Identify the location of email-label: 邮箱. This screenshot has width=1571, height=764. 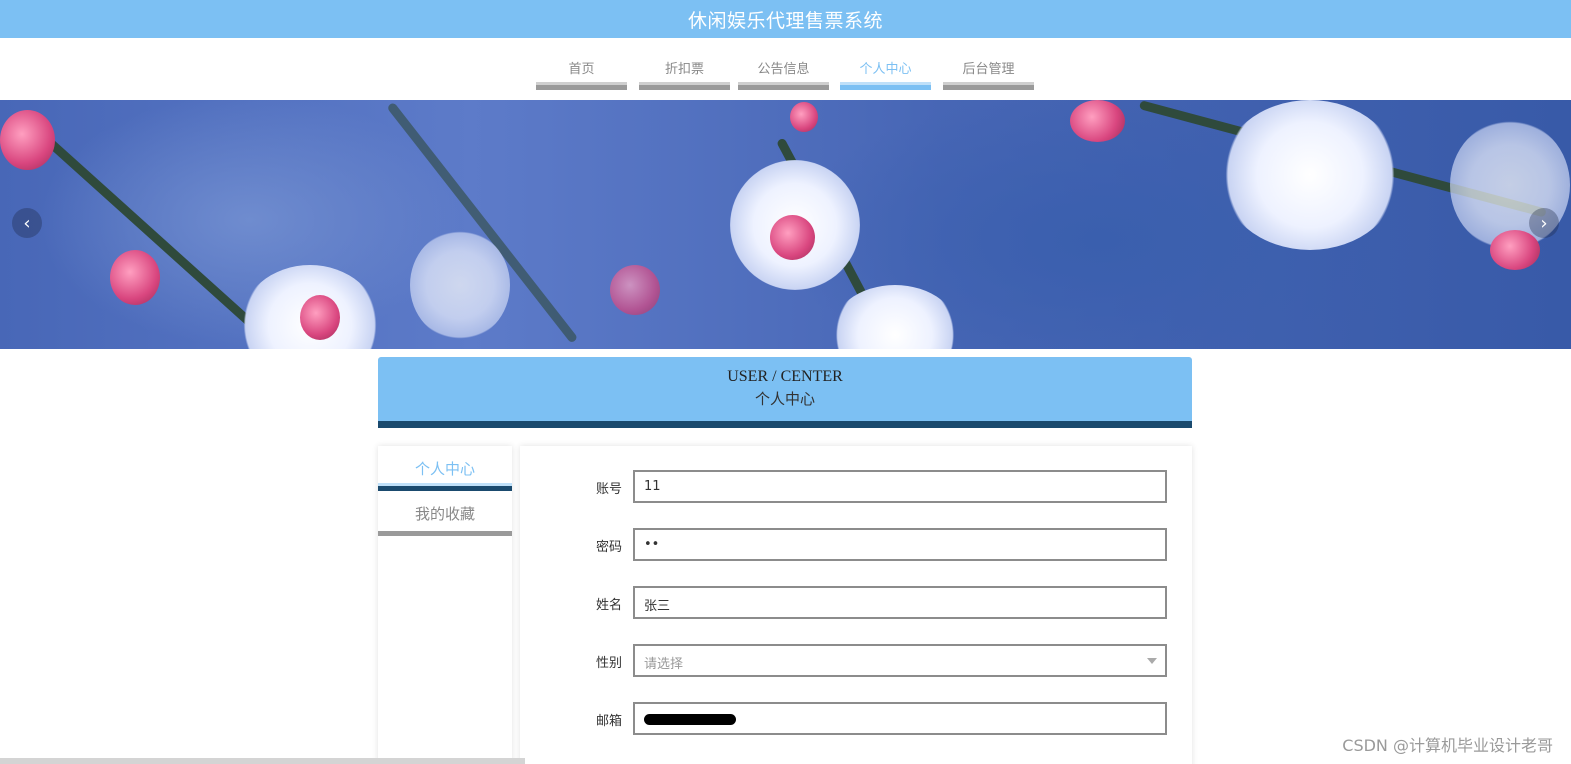
(608, 721).